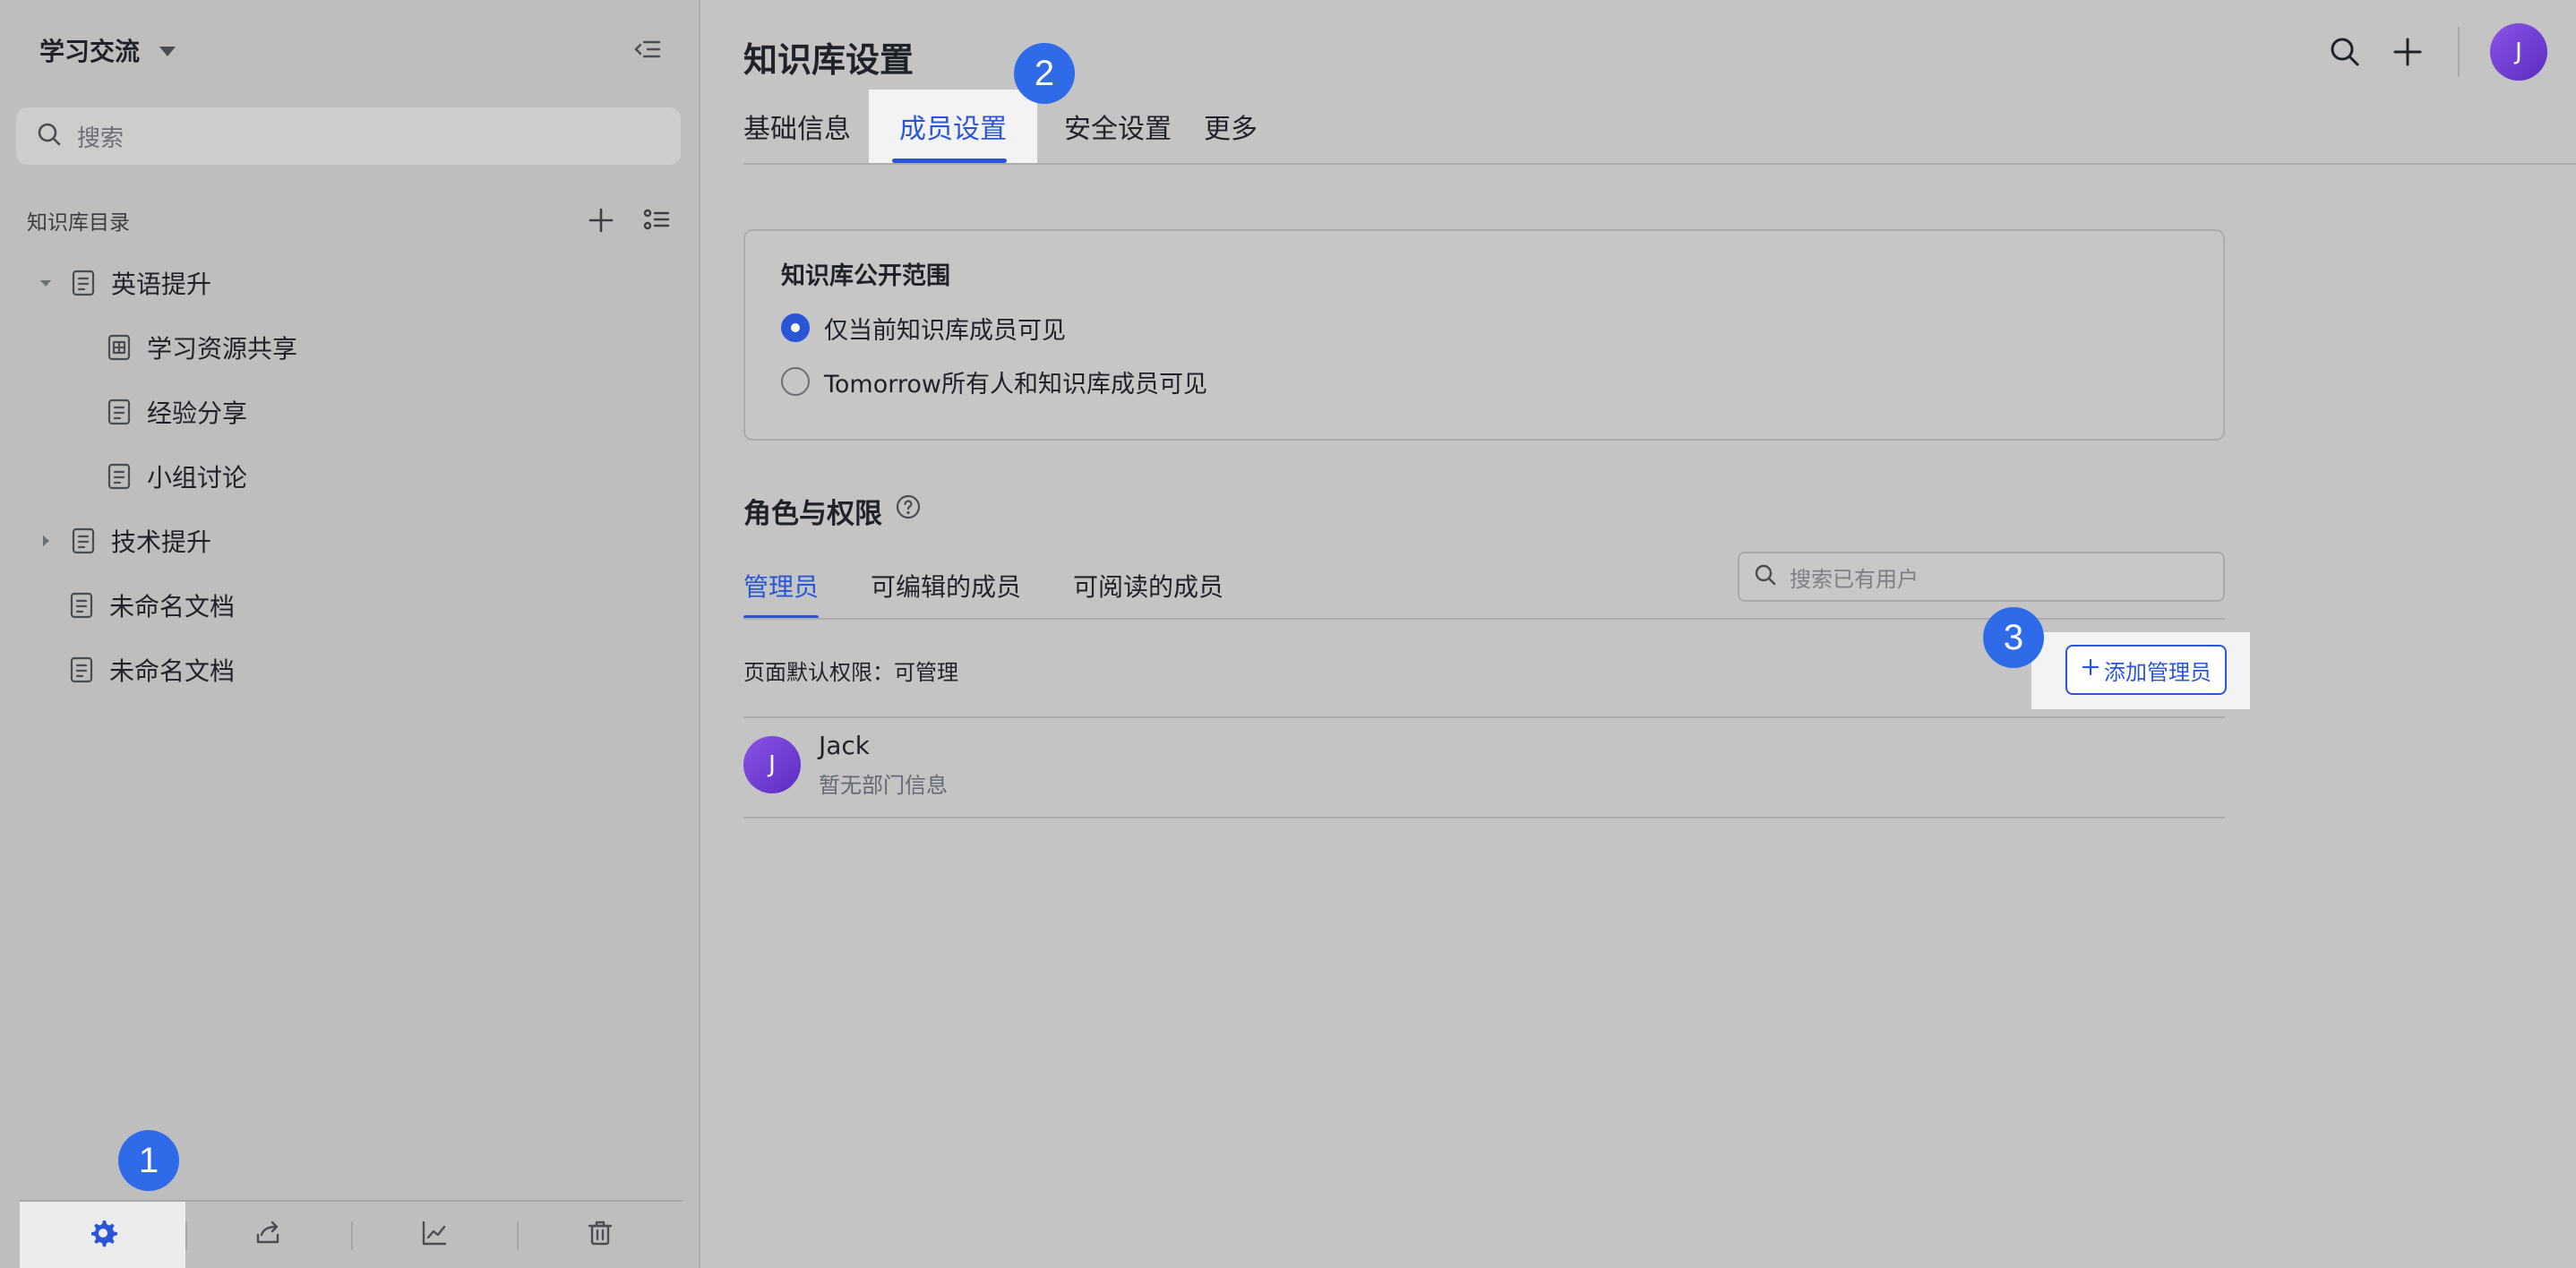 This screenshot has width=2576, height=1268. What do you see at coordinates (601, 220) in the screenshot?
I see `add-icon` at bounding box center [601, 220].